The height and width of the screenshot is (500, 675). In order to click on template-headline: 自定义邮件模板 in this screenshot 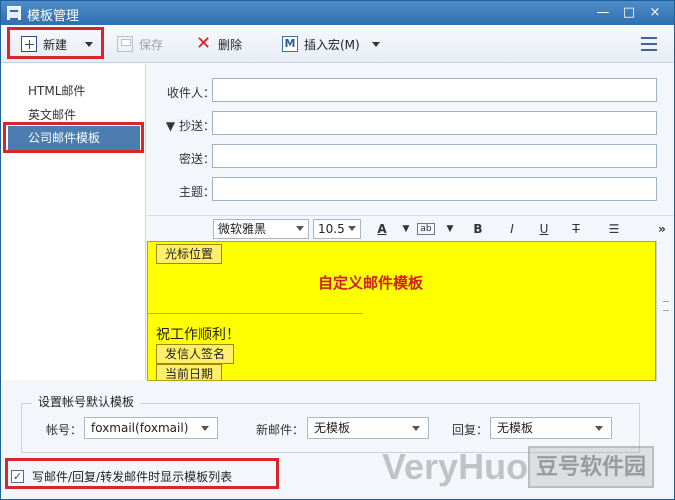, I will do `click(371, 283)`.